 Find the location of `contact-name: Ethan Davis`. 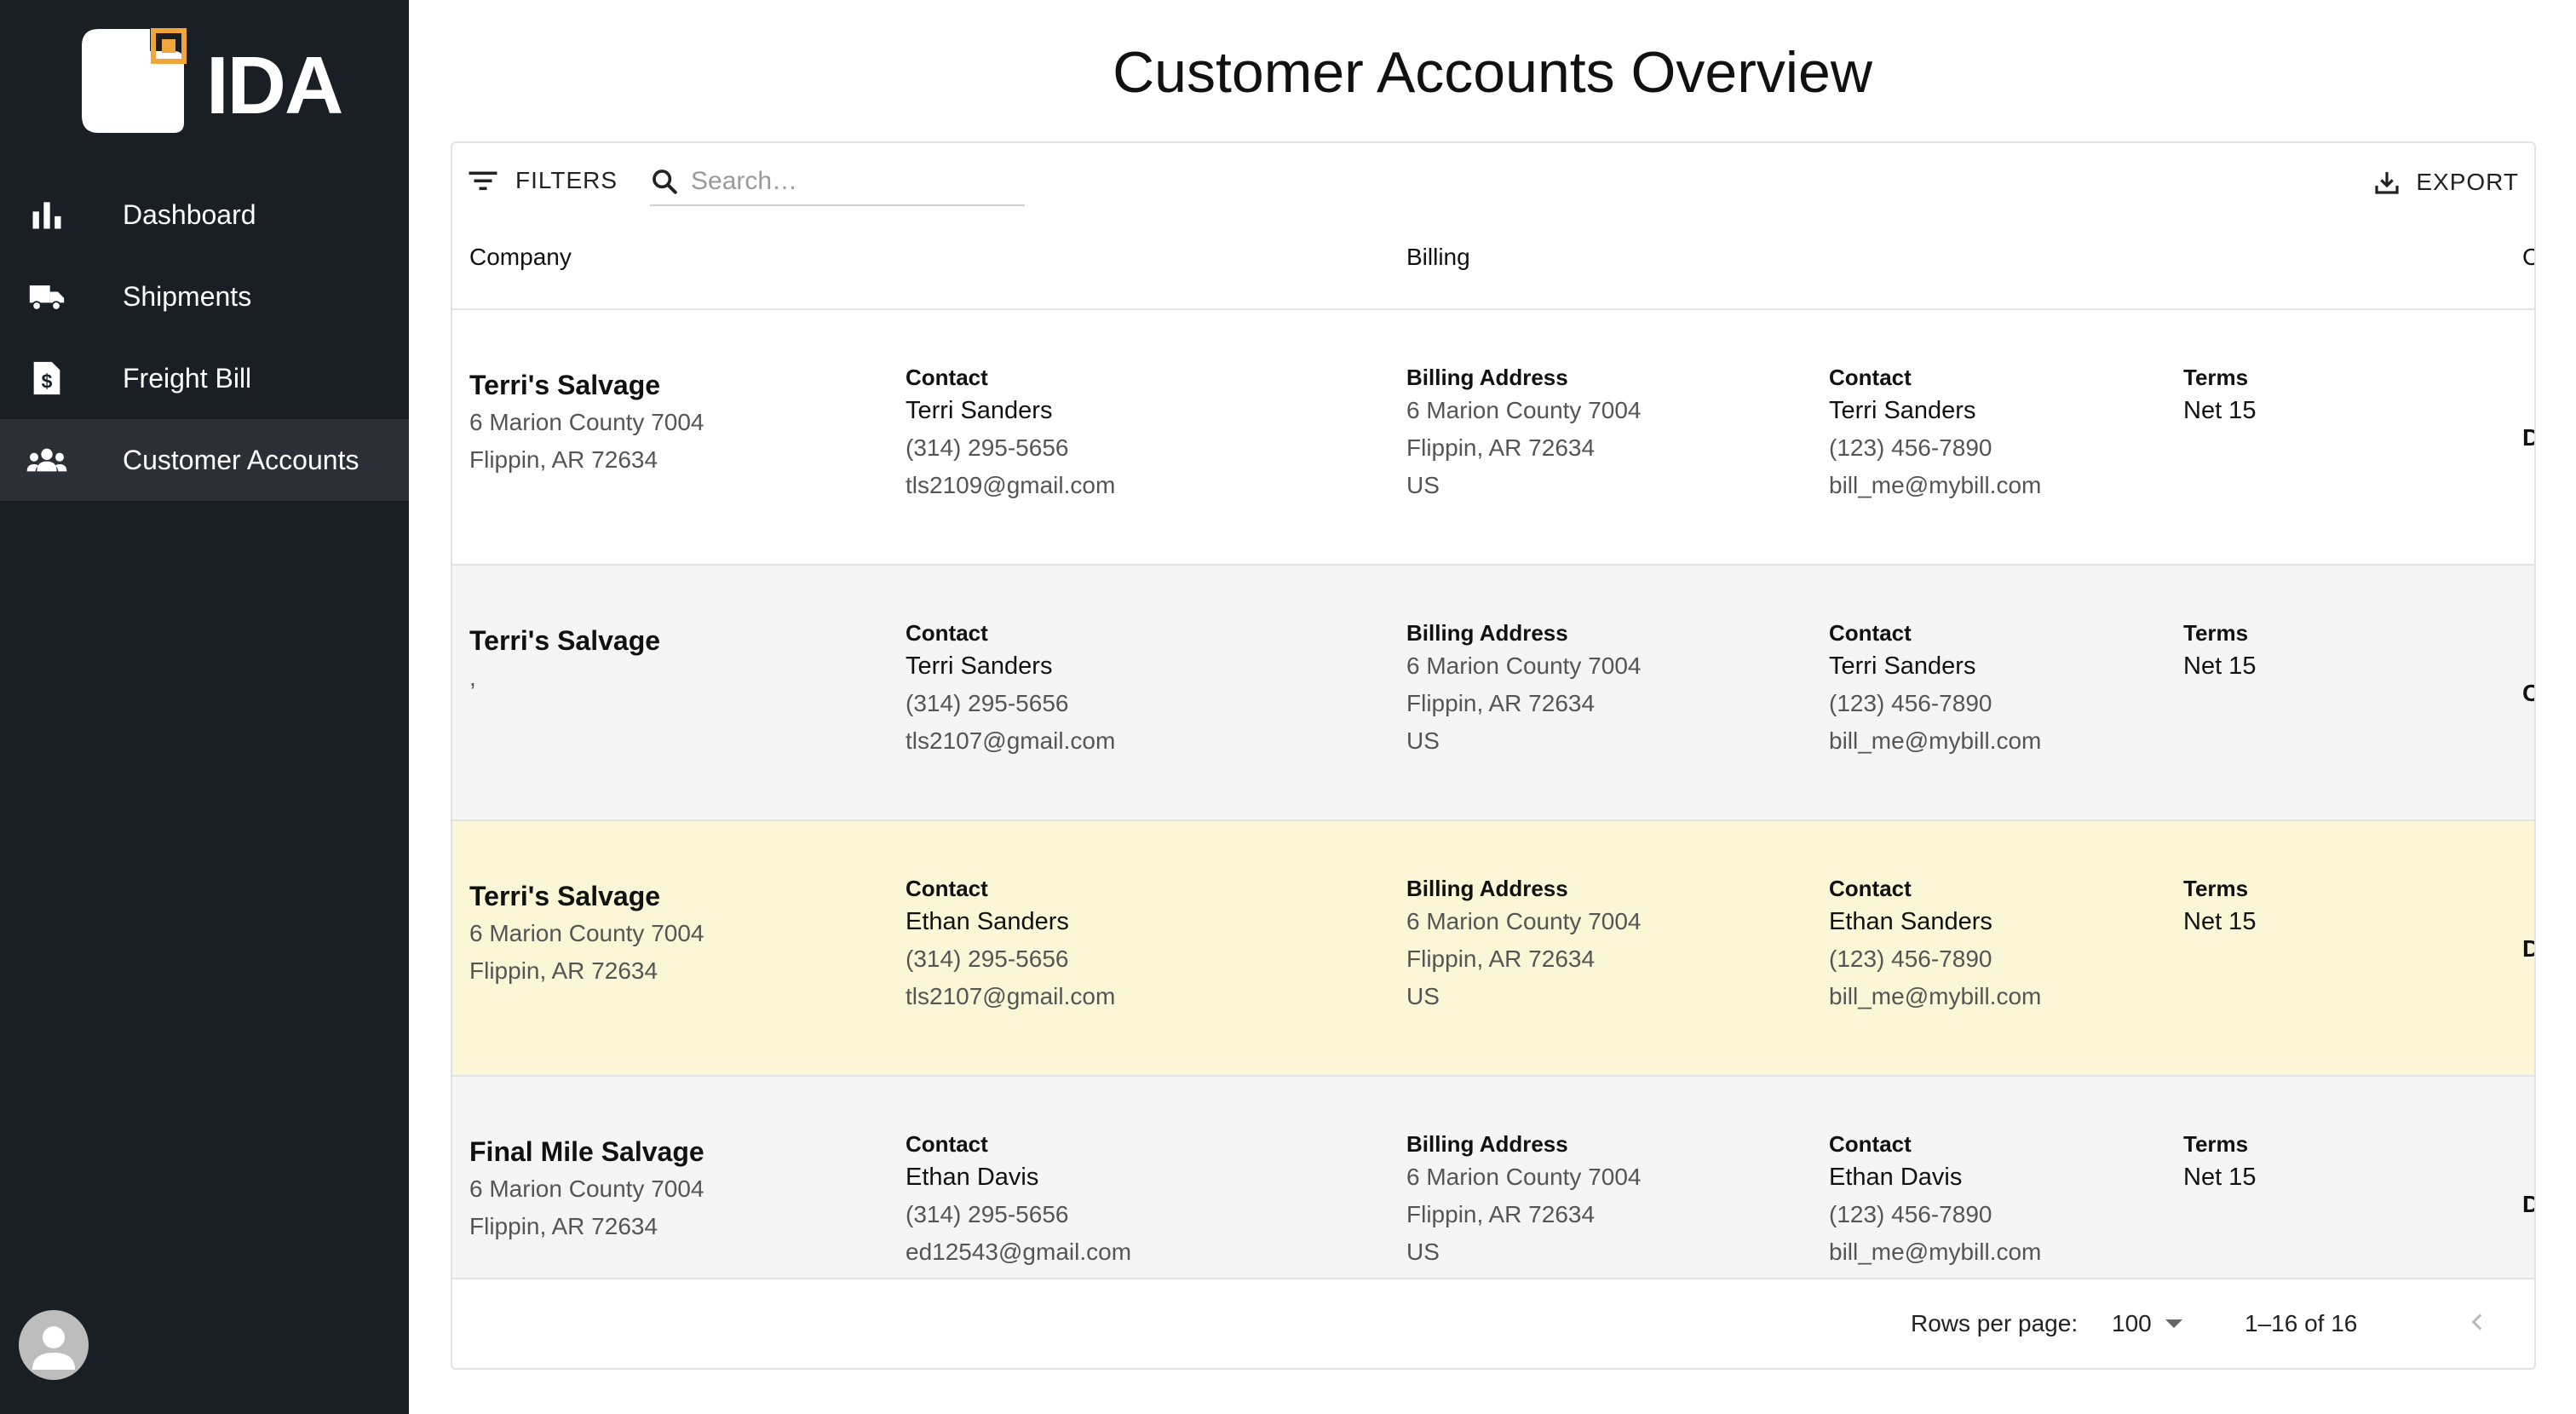

contact-name: Ethan Davis is located at coordinates (972, 1177).